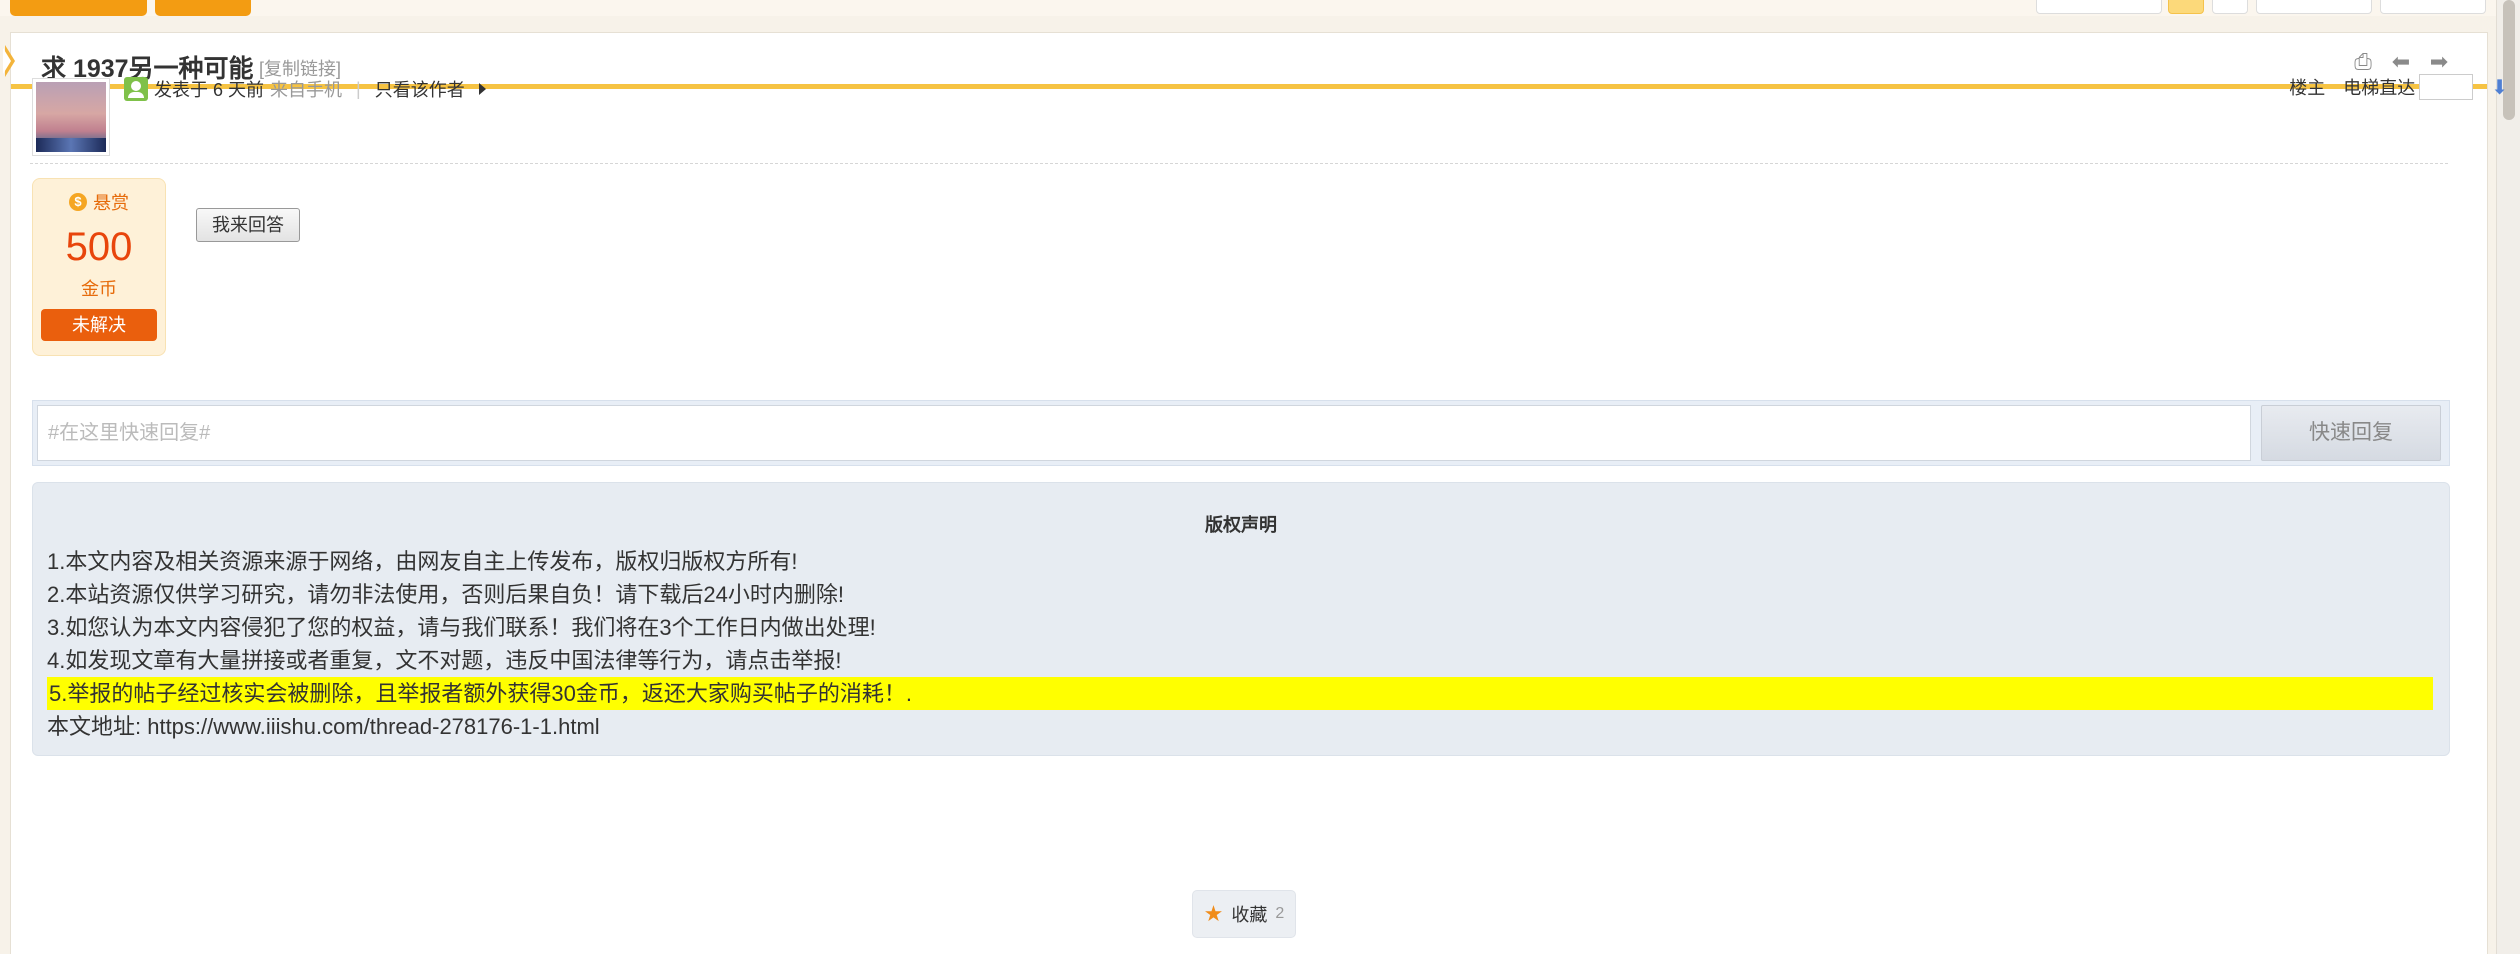 Image resolution: width=2520 pixels, height=954 pixels. I want to click on title-marker, so click(9, 61).